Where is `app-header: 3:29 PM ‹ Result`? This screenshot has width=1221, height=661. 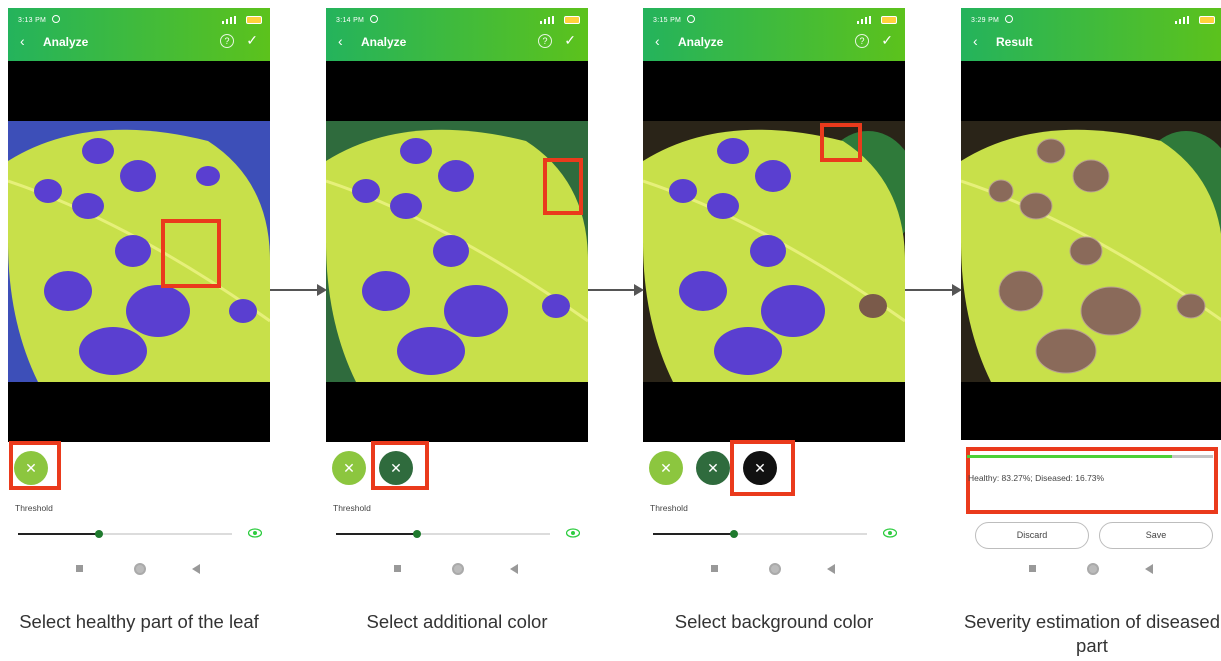 app-header: 3:29 PM ‹ Result is located at coordinates (1091, 34).